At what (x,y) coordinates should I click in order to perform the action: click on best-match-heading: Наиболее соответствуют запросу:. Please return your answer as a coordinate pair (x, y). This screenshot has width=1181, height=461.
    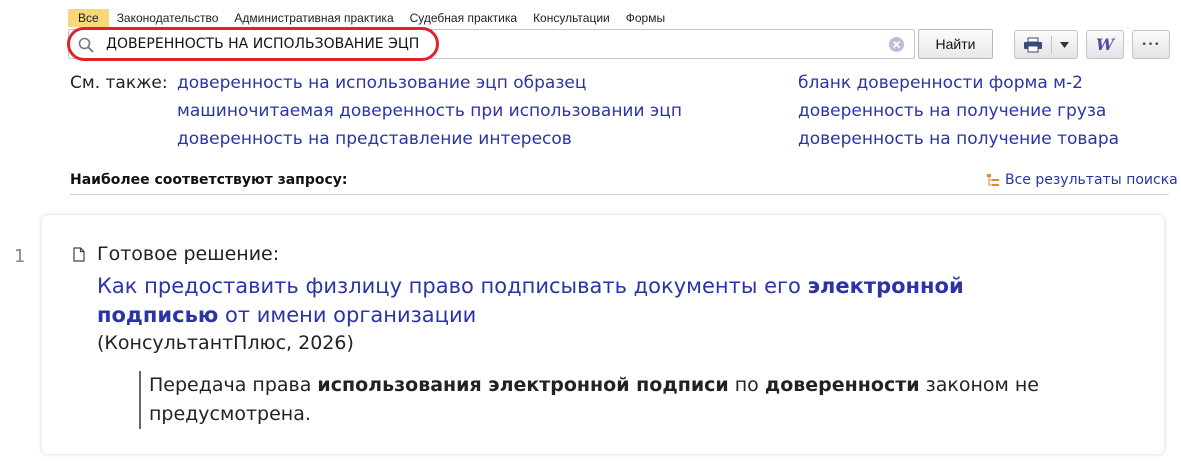
    Looking at the image, I should click on (209, 180).